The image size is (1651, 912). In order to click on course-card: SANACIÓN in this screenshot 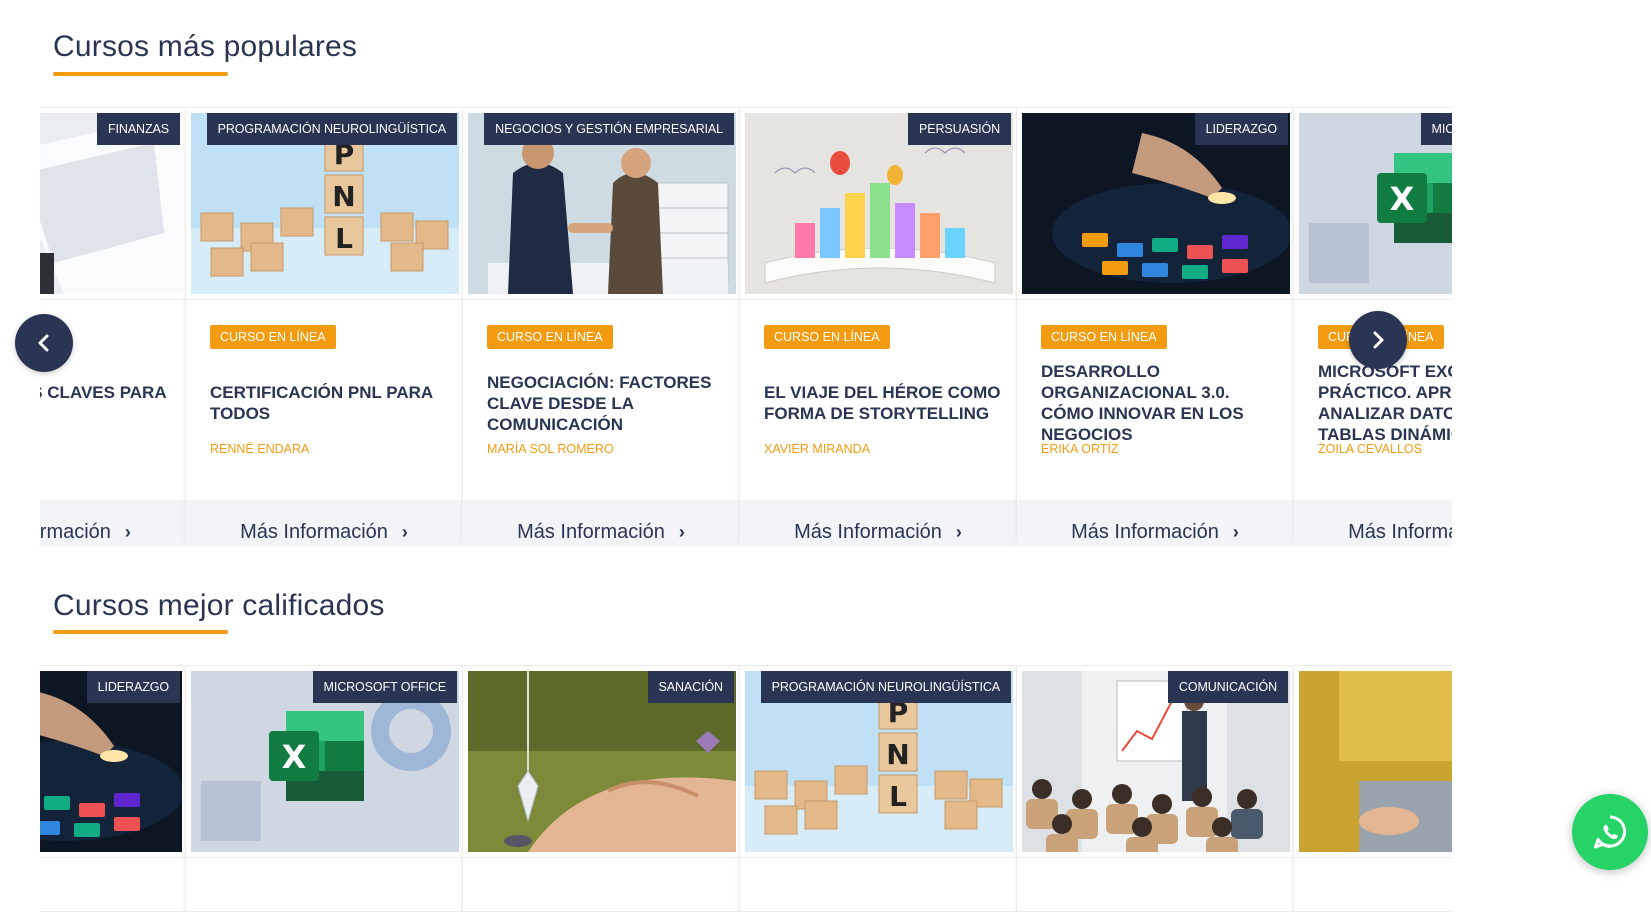, I will do `click(601, 788)`.